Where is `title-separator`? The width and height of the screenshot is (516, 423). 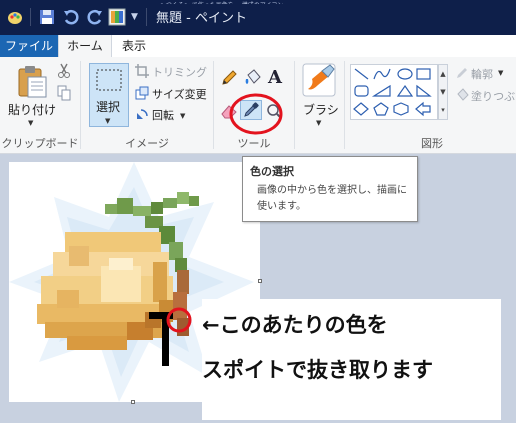 title-separator is located at coordinates (146, 17).